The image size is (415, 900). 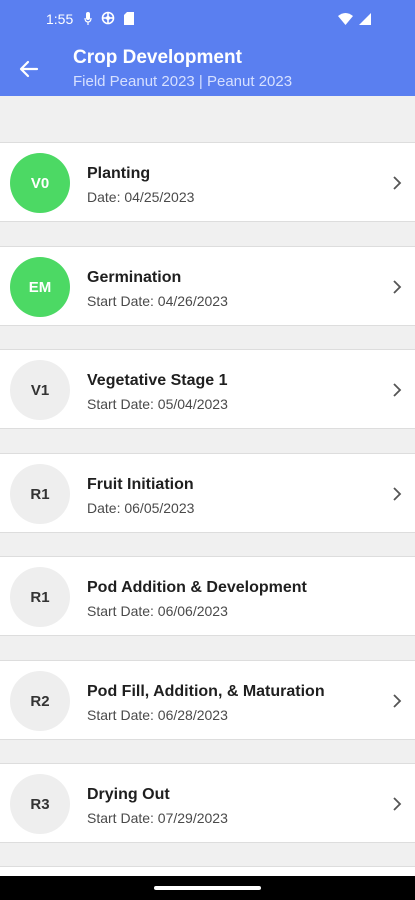 What do you see at coordinates (157, 404) in the screenshot?
I see `stage-date: Start Date: 05/04/2023` at bounding box center [157, 404].